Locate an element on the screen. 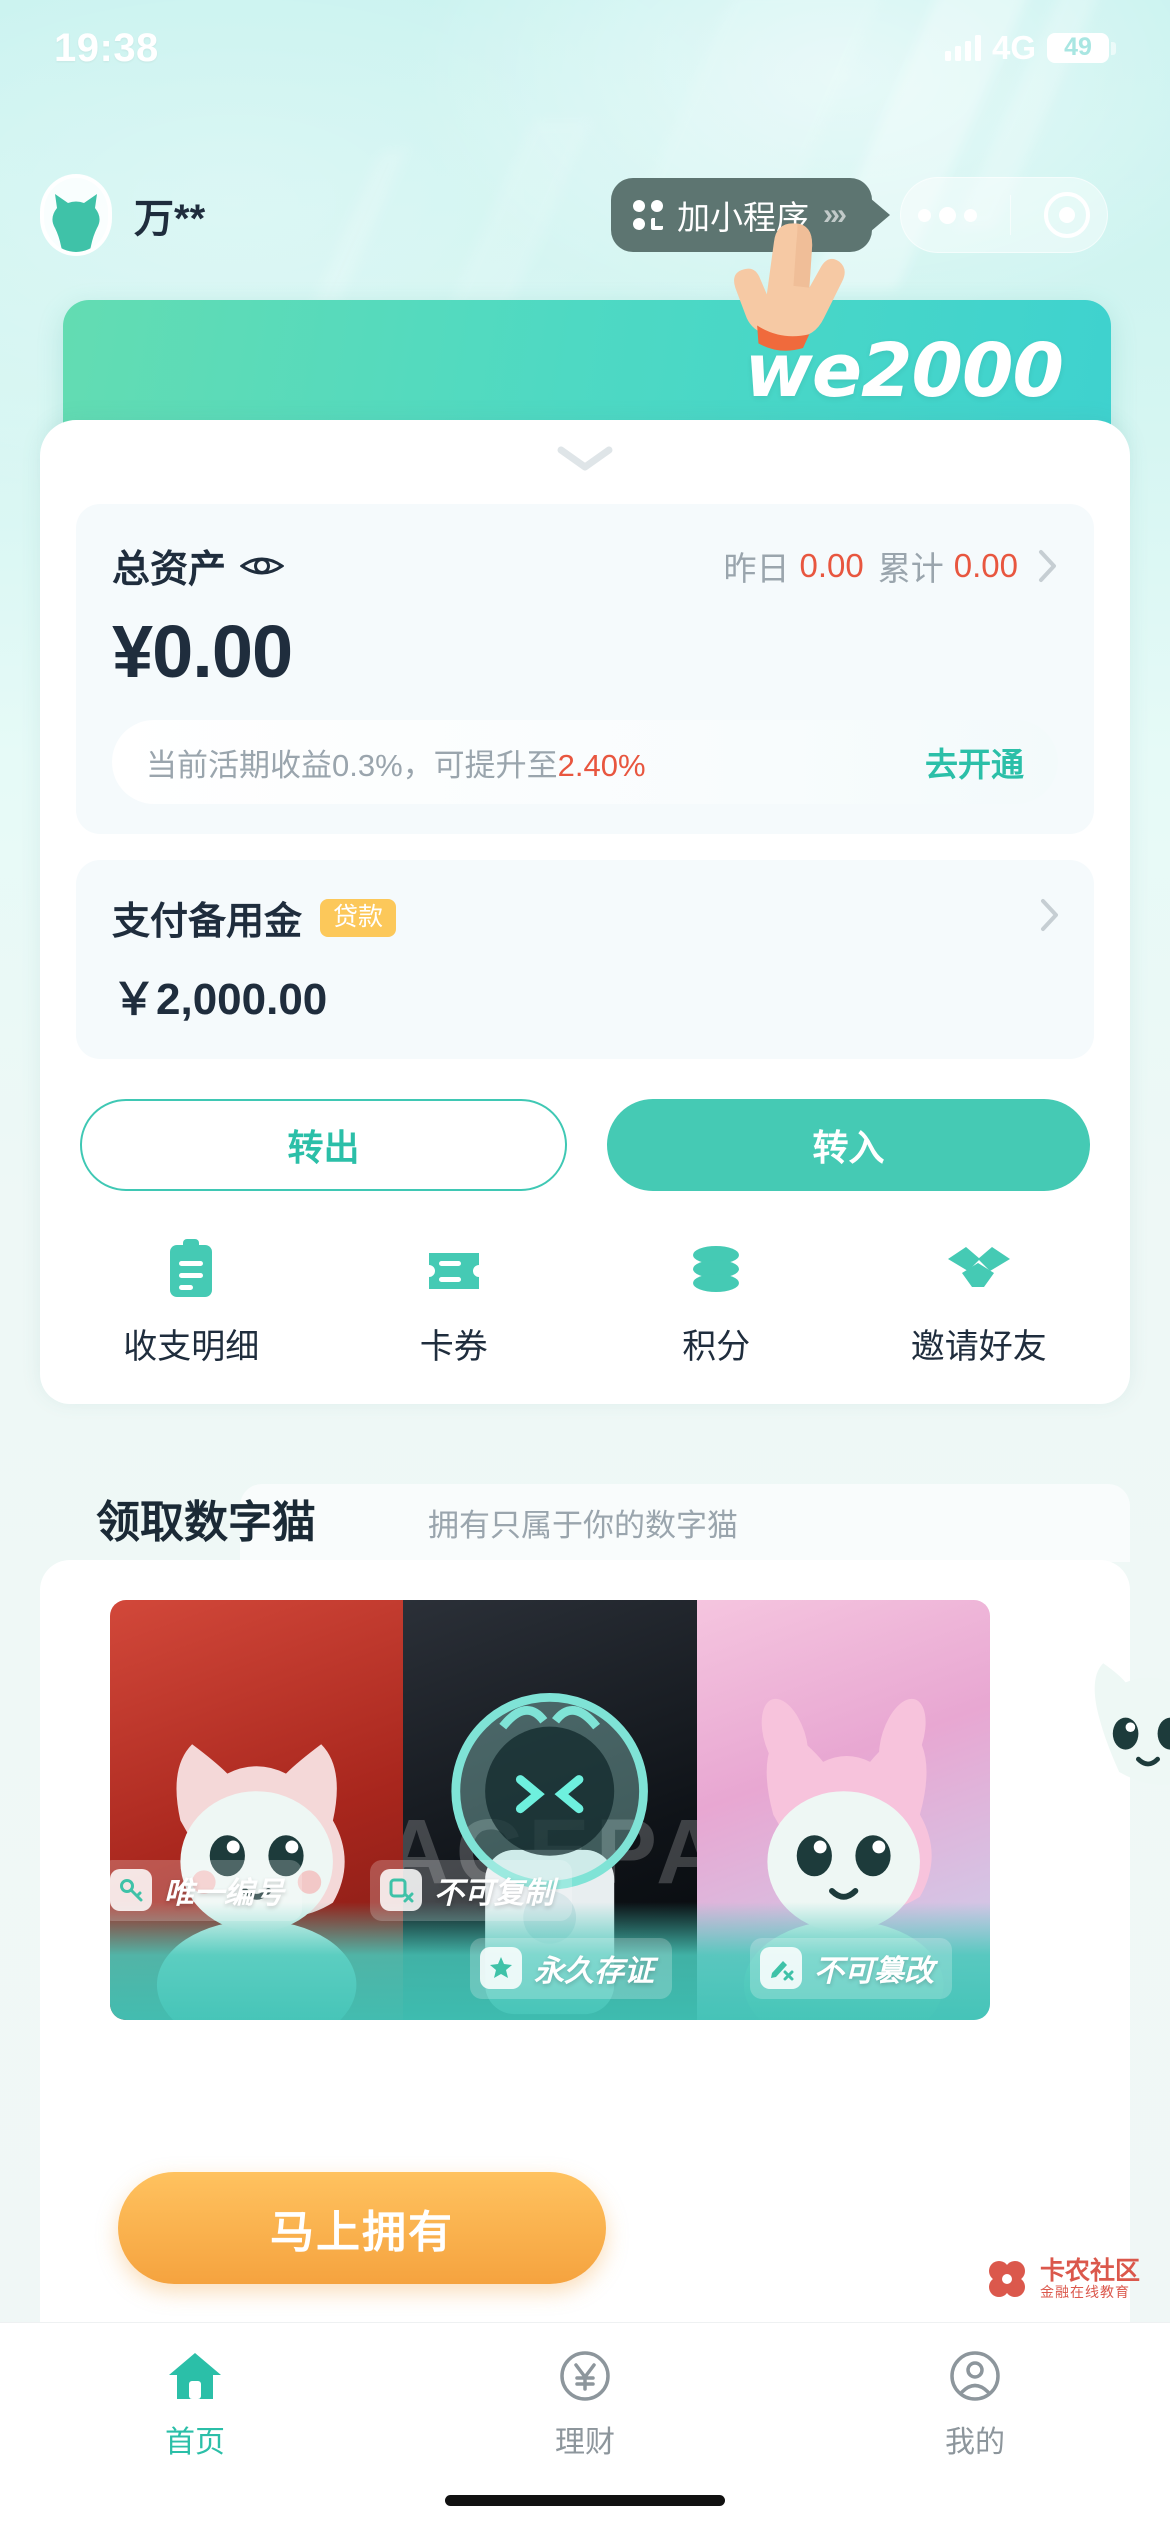  key-icon is located at coordinates (131, 1890).